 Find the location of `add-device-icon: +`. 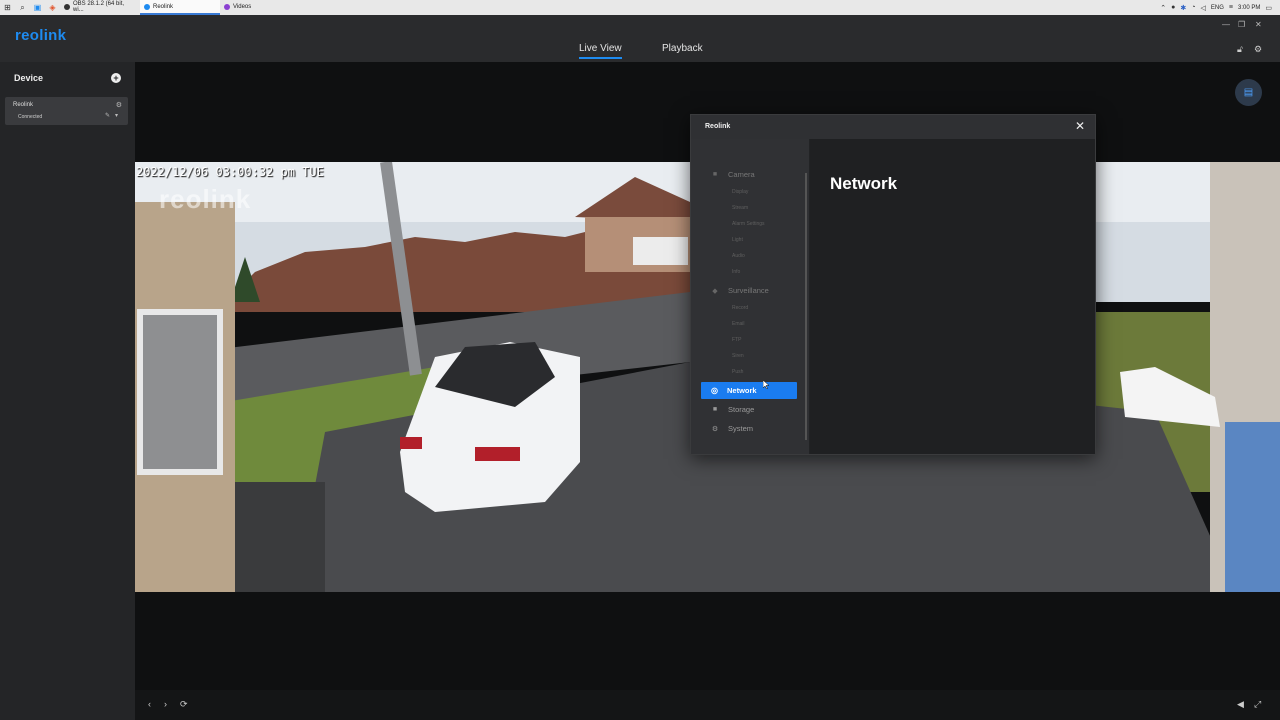

add-device-icon: + is located at coordinates (116, 78).